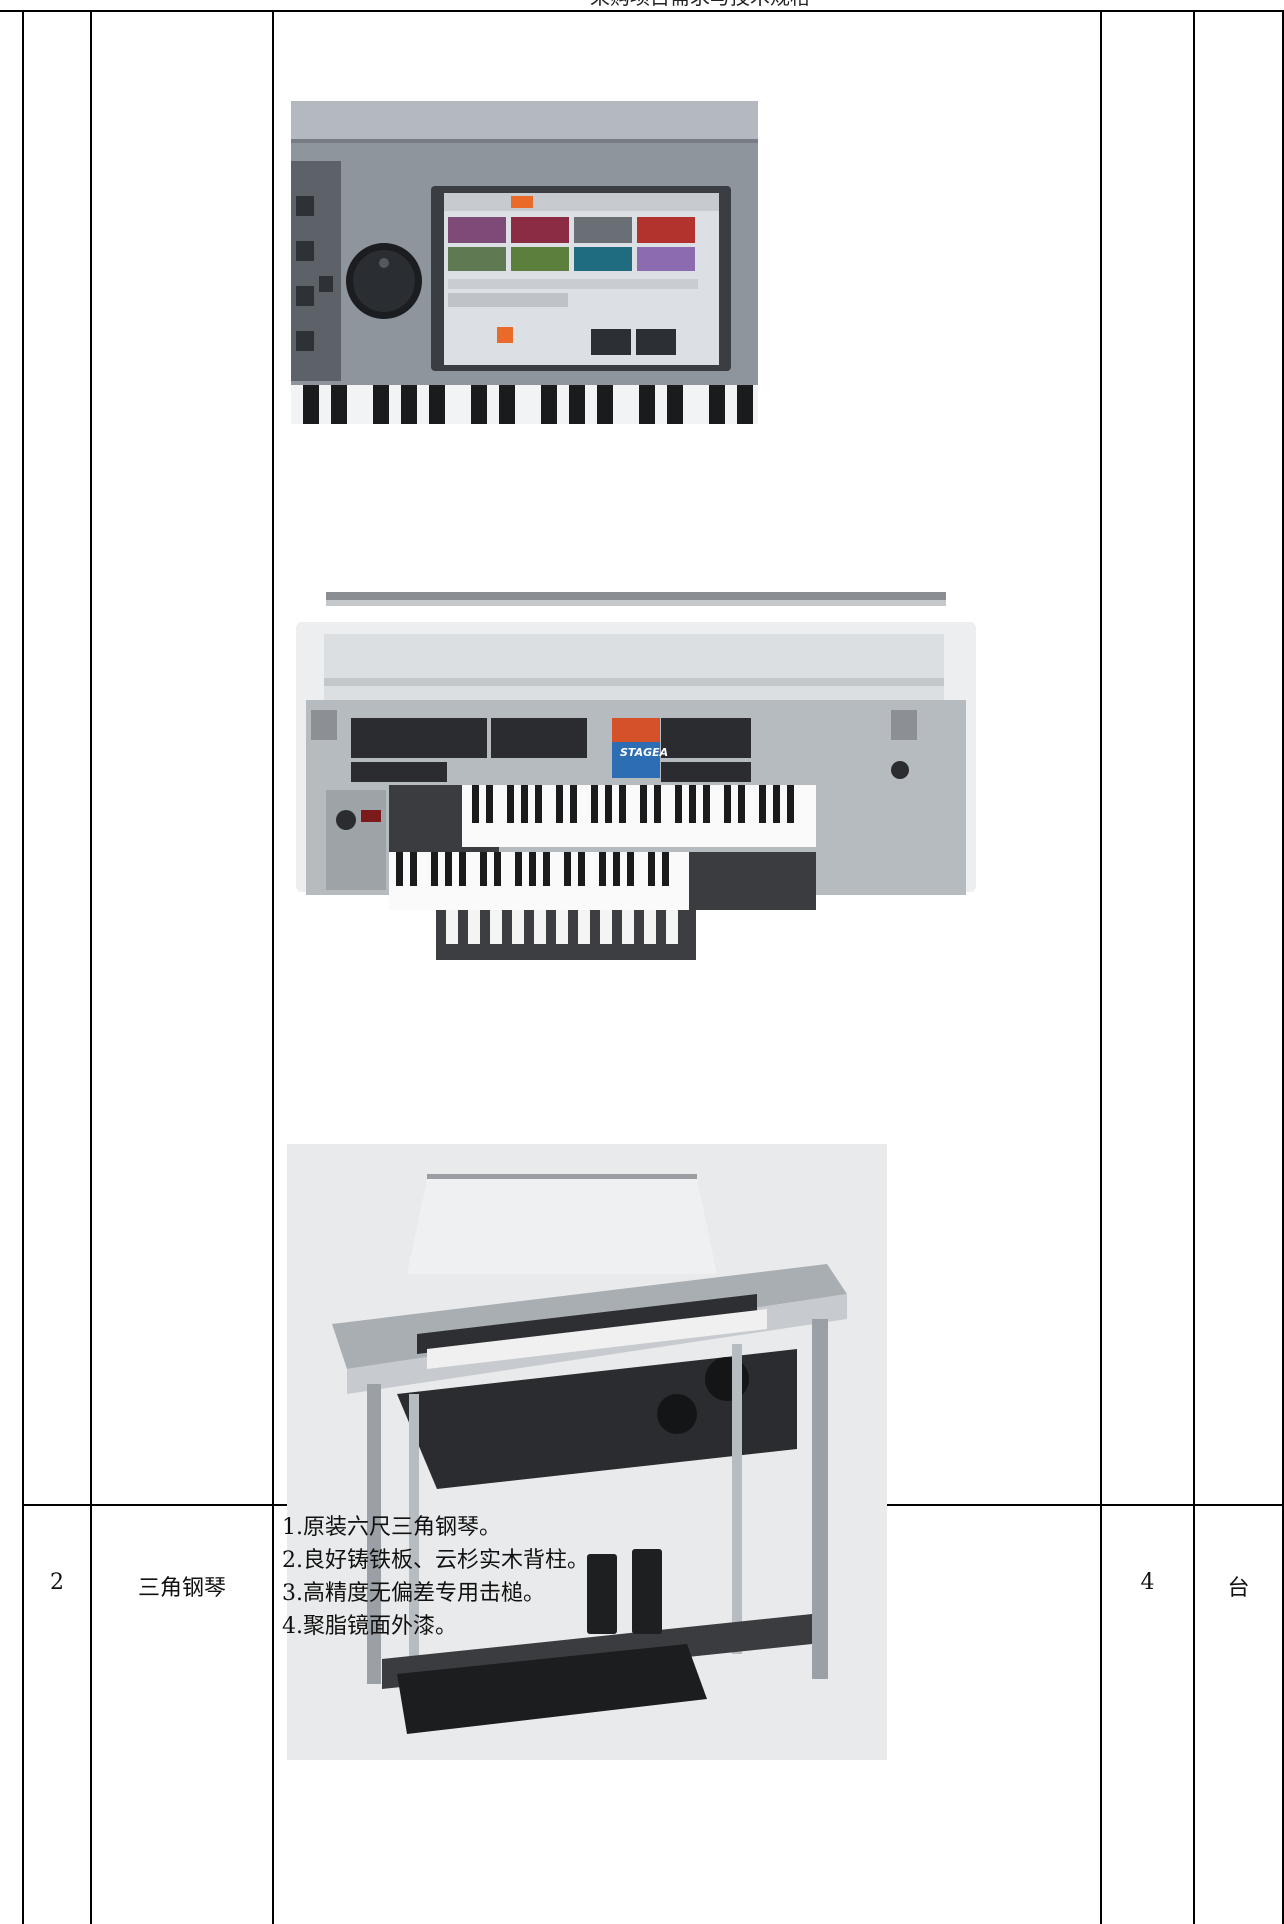 This screenshot has width=1284, height=1924. Describe the element at coordinates (369, 1626) in the screenshot. I see `spec-line-4: 4.聚脂镜面外漆。` at that location.